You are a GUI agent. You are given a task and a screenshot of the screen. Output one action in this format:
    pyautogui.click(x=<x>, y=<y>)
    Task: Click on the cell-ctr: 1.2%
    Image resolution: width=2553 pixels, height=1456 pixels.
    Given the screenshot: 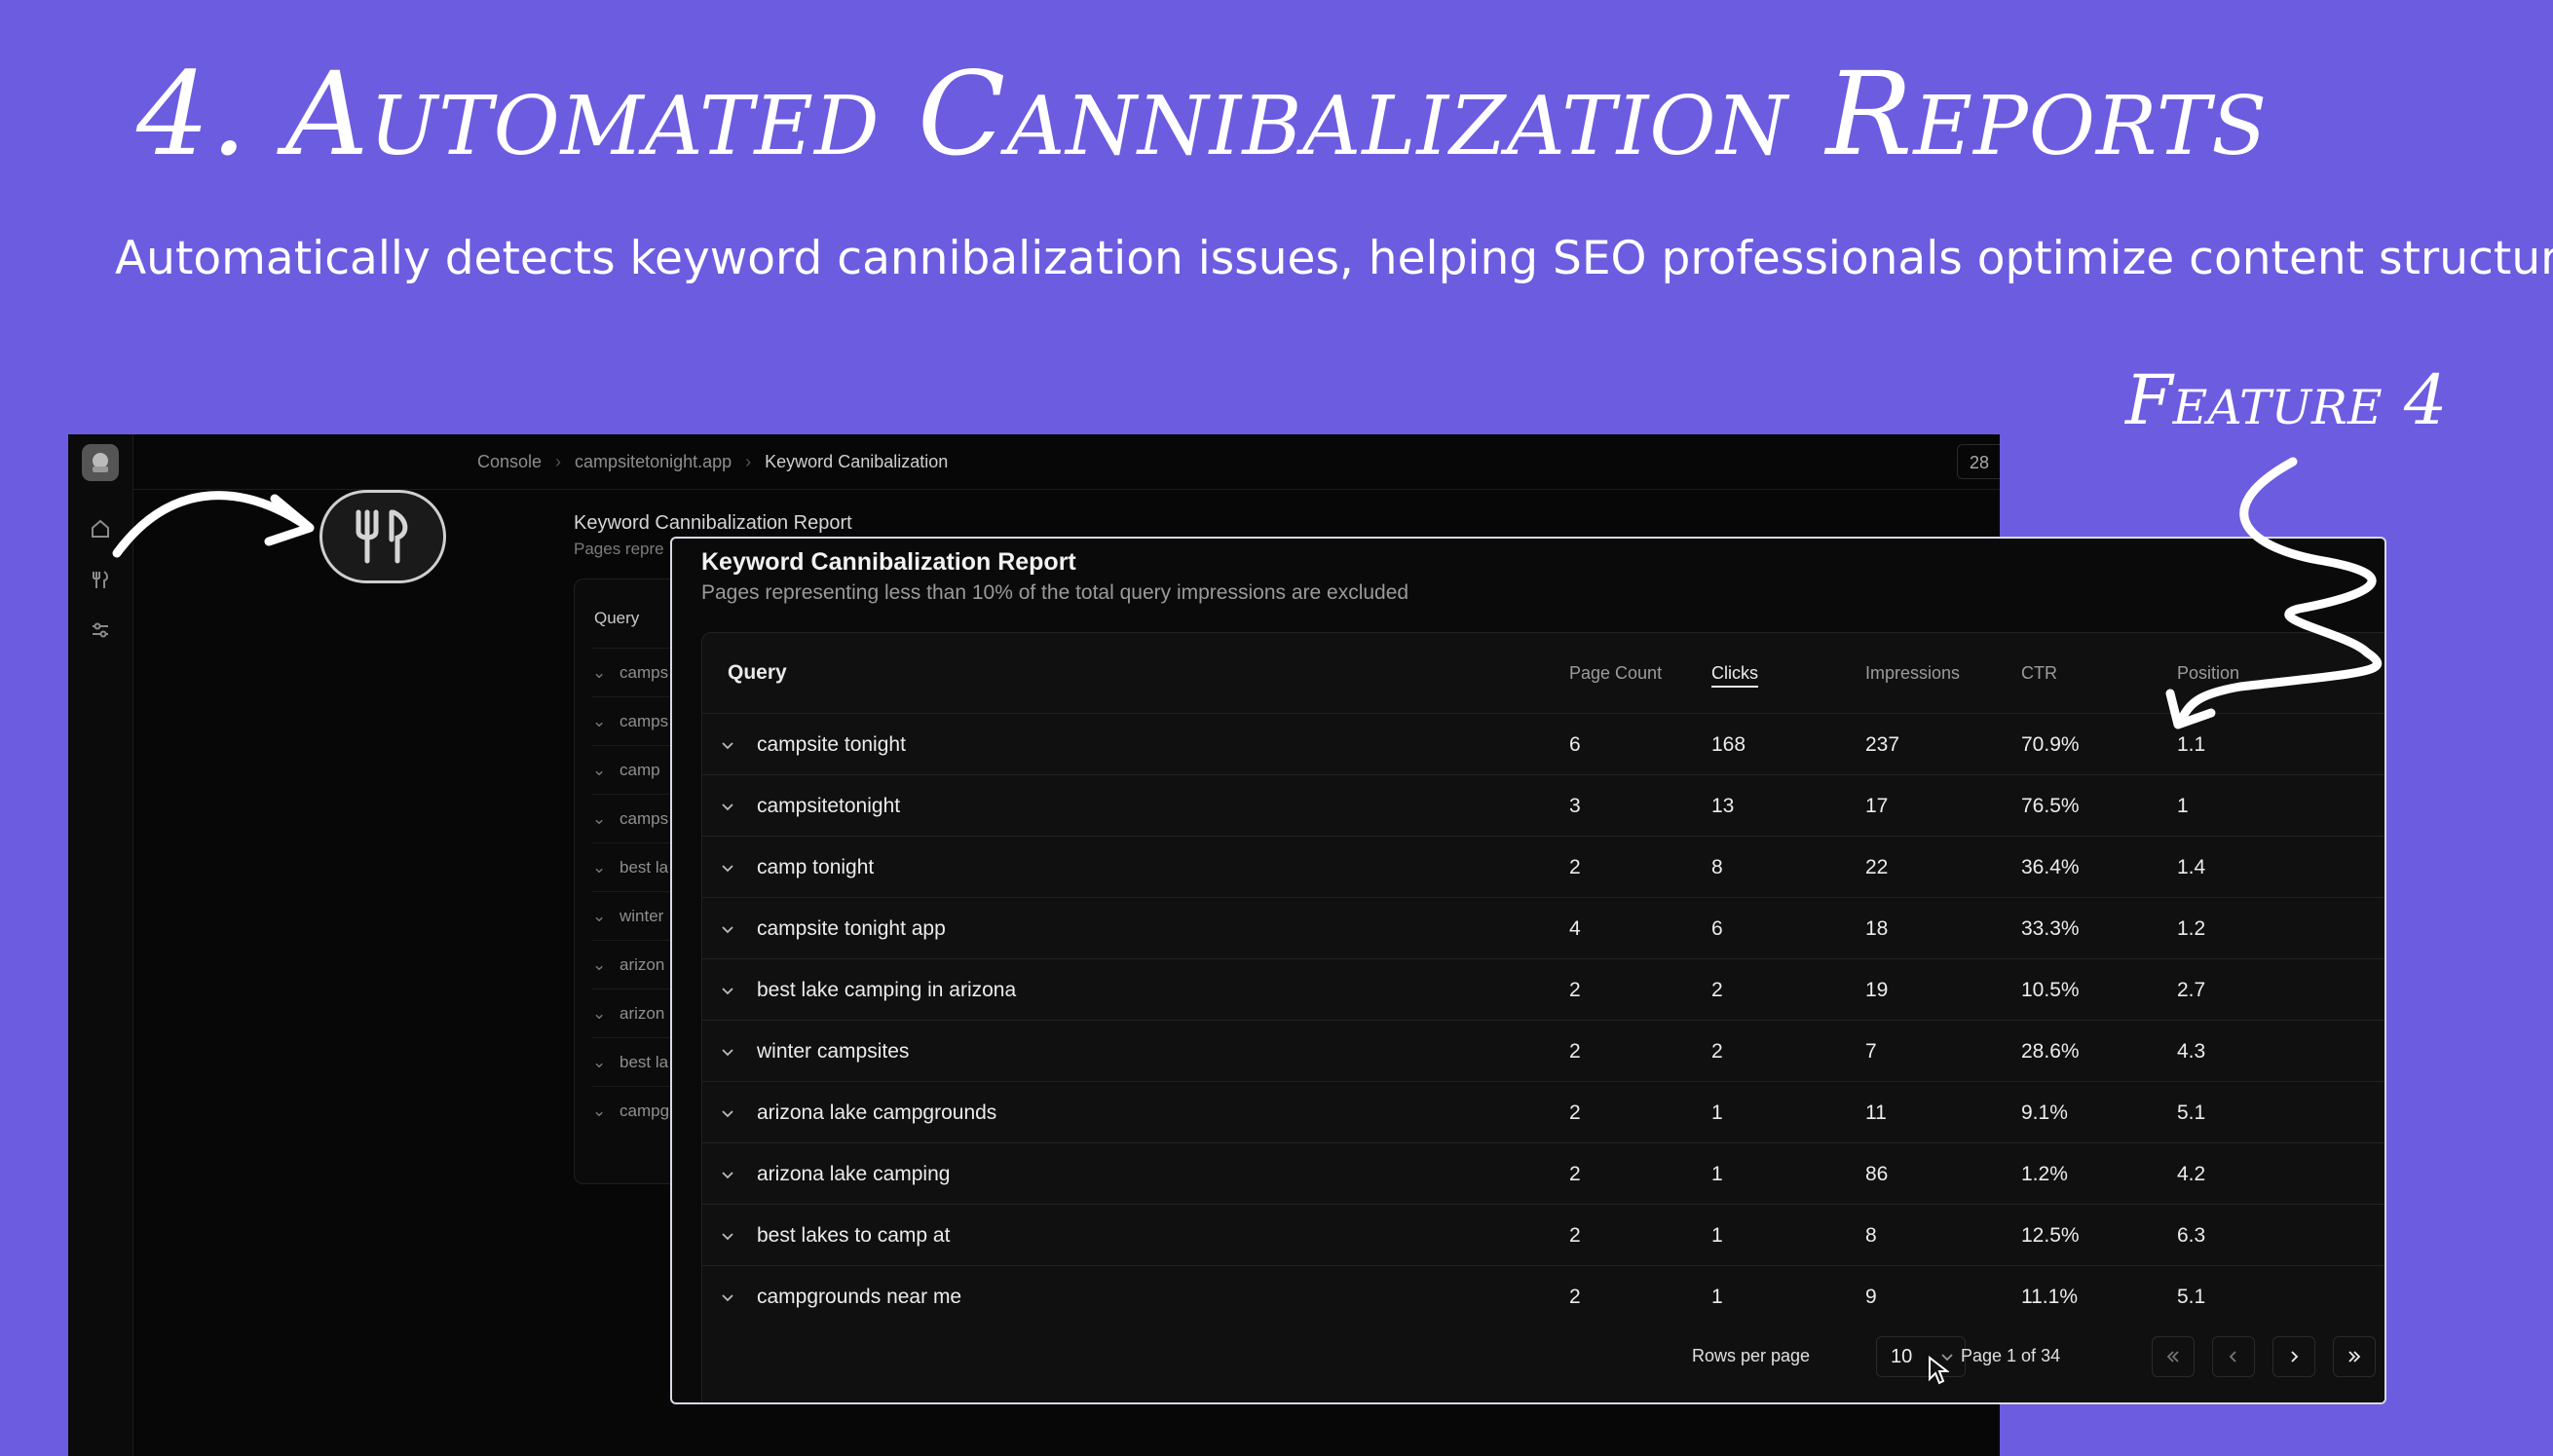 What is the action you would take?
    pyautogui.click(x=2044, y=1174)
    